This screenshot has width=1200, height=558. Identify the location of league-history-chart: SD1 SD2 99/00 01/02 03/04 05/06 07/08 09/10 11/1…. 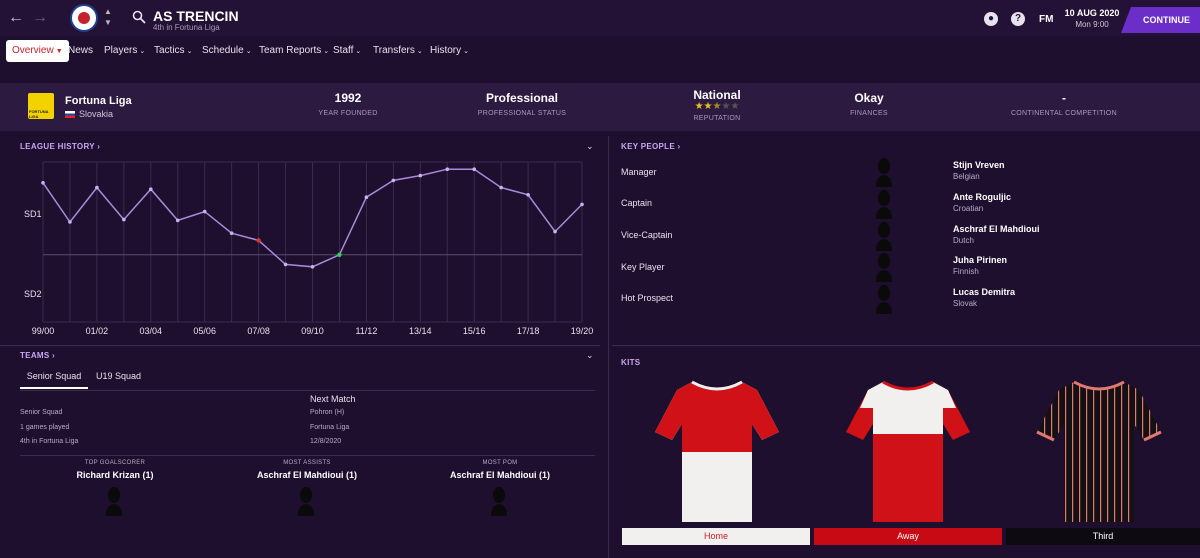
(309, 248).